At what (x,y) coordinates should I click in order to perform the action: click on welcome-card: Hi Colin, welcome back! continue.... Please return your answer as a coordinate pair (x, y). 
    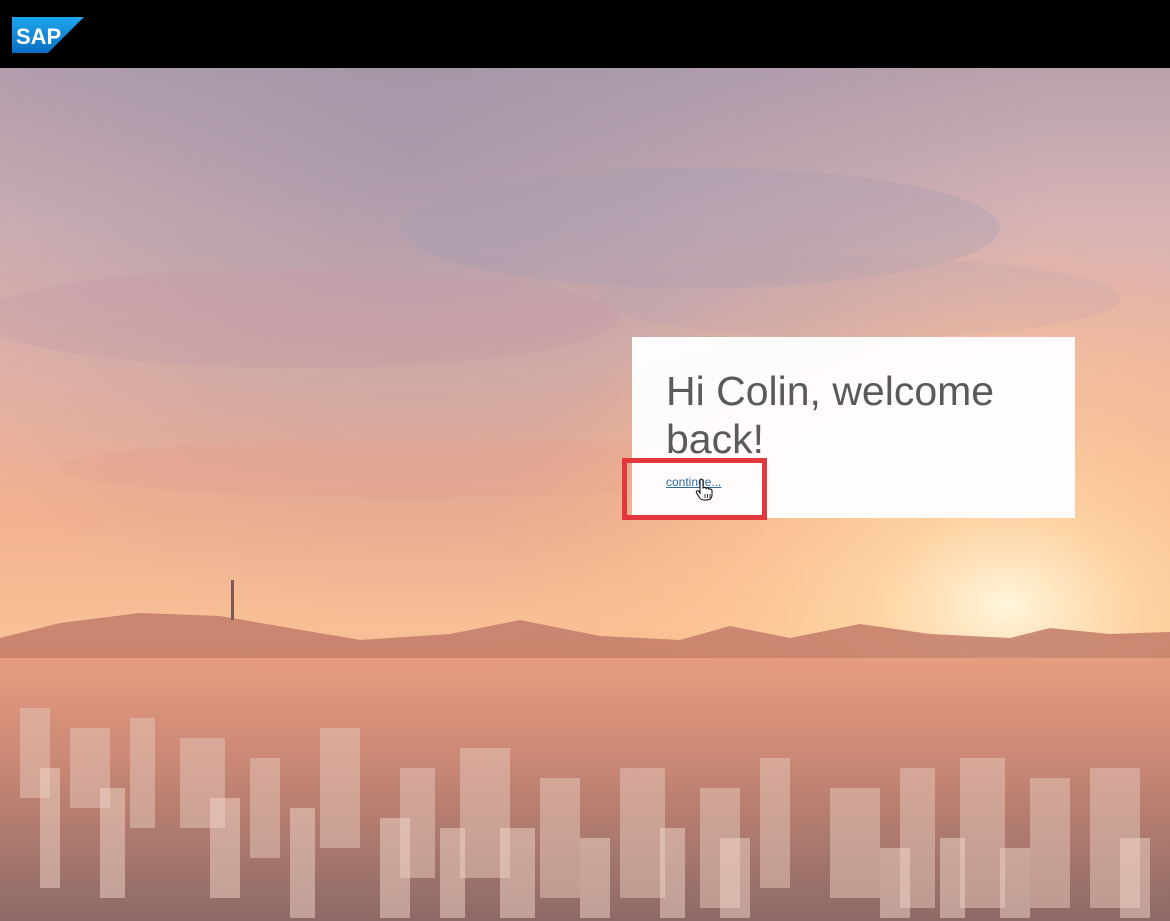
    Looking at the image, I should click on (853, 427).